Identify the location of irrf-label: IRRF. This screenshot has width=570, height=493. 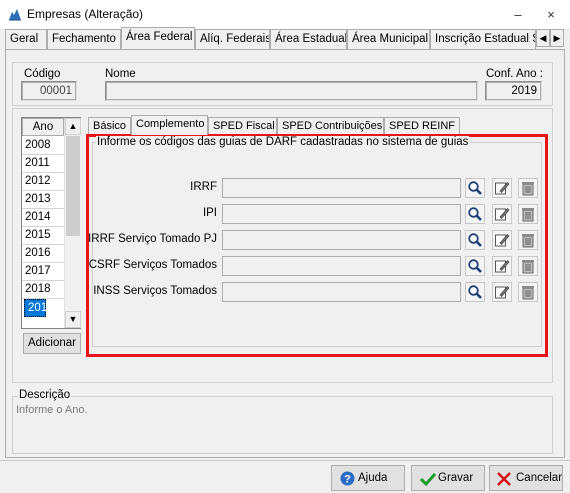
(203, 187).